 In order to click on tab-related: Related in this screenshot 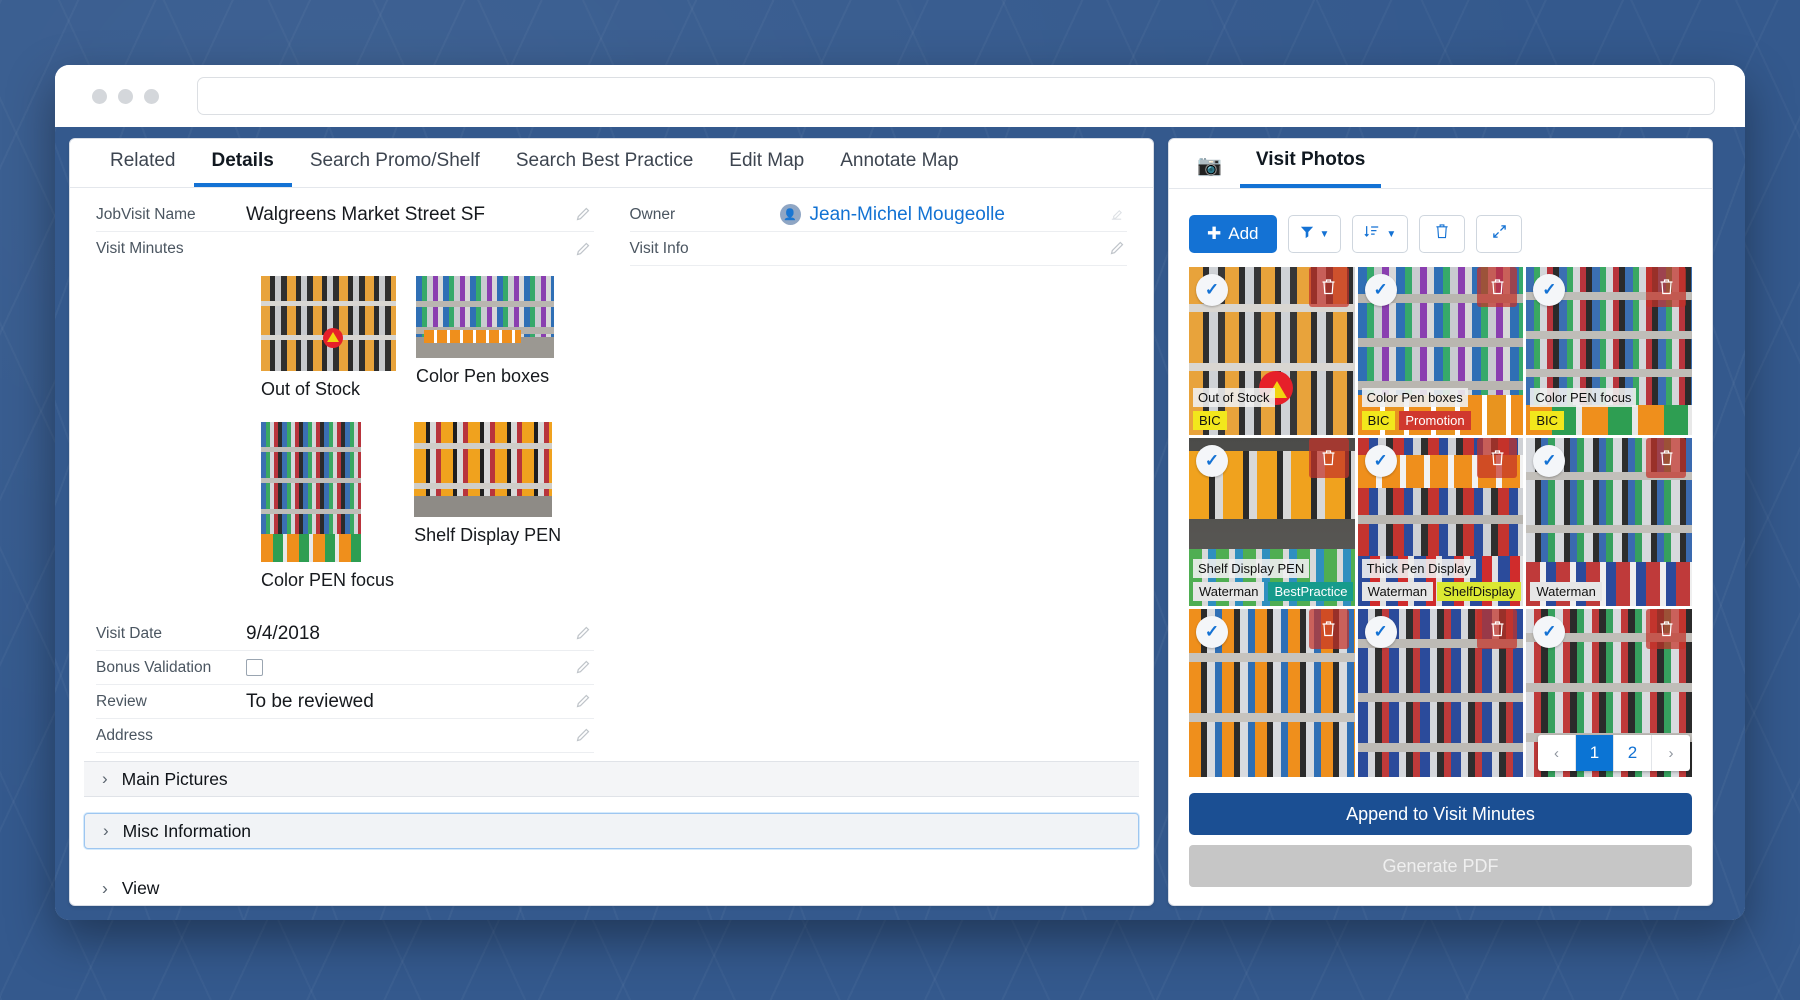, I will do `click(143, 169)`.